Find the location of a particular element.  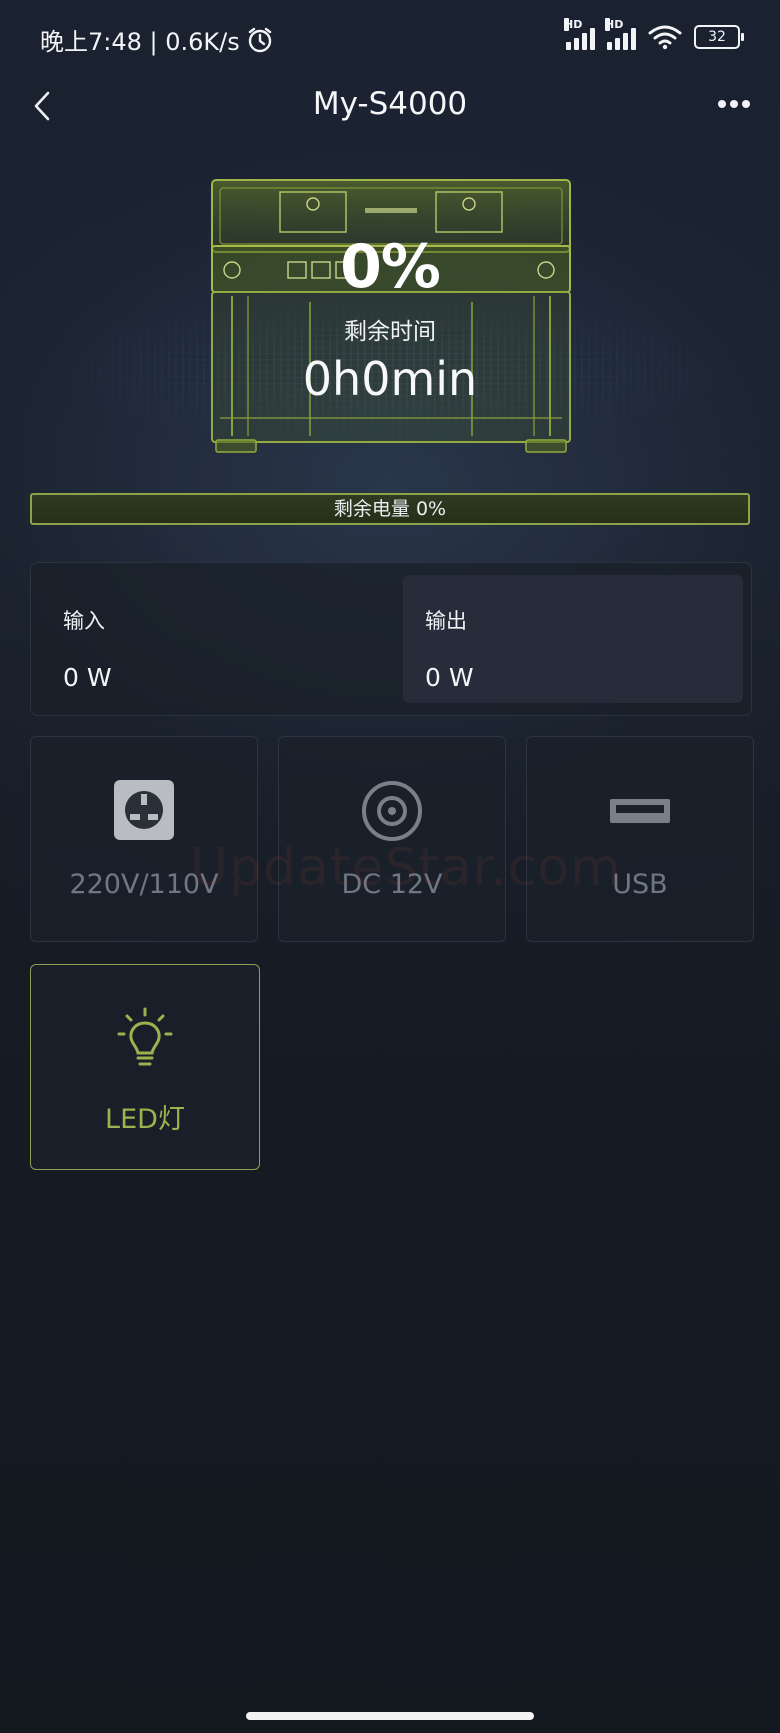

input-label: 输入 is located at coordinates (84, 621).